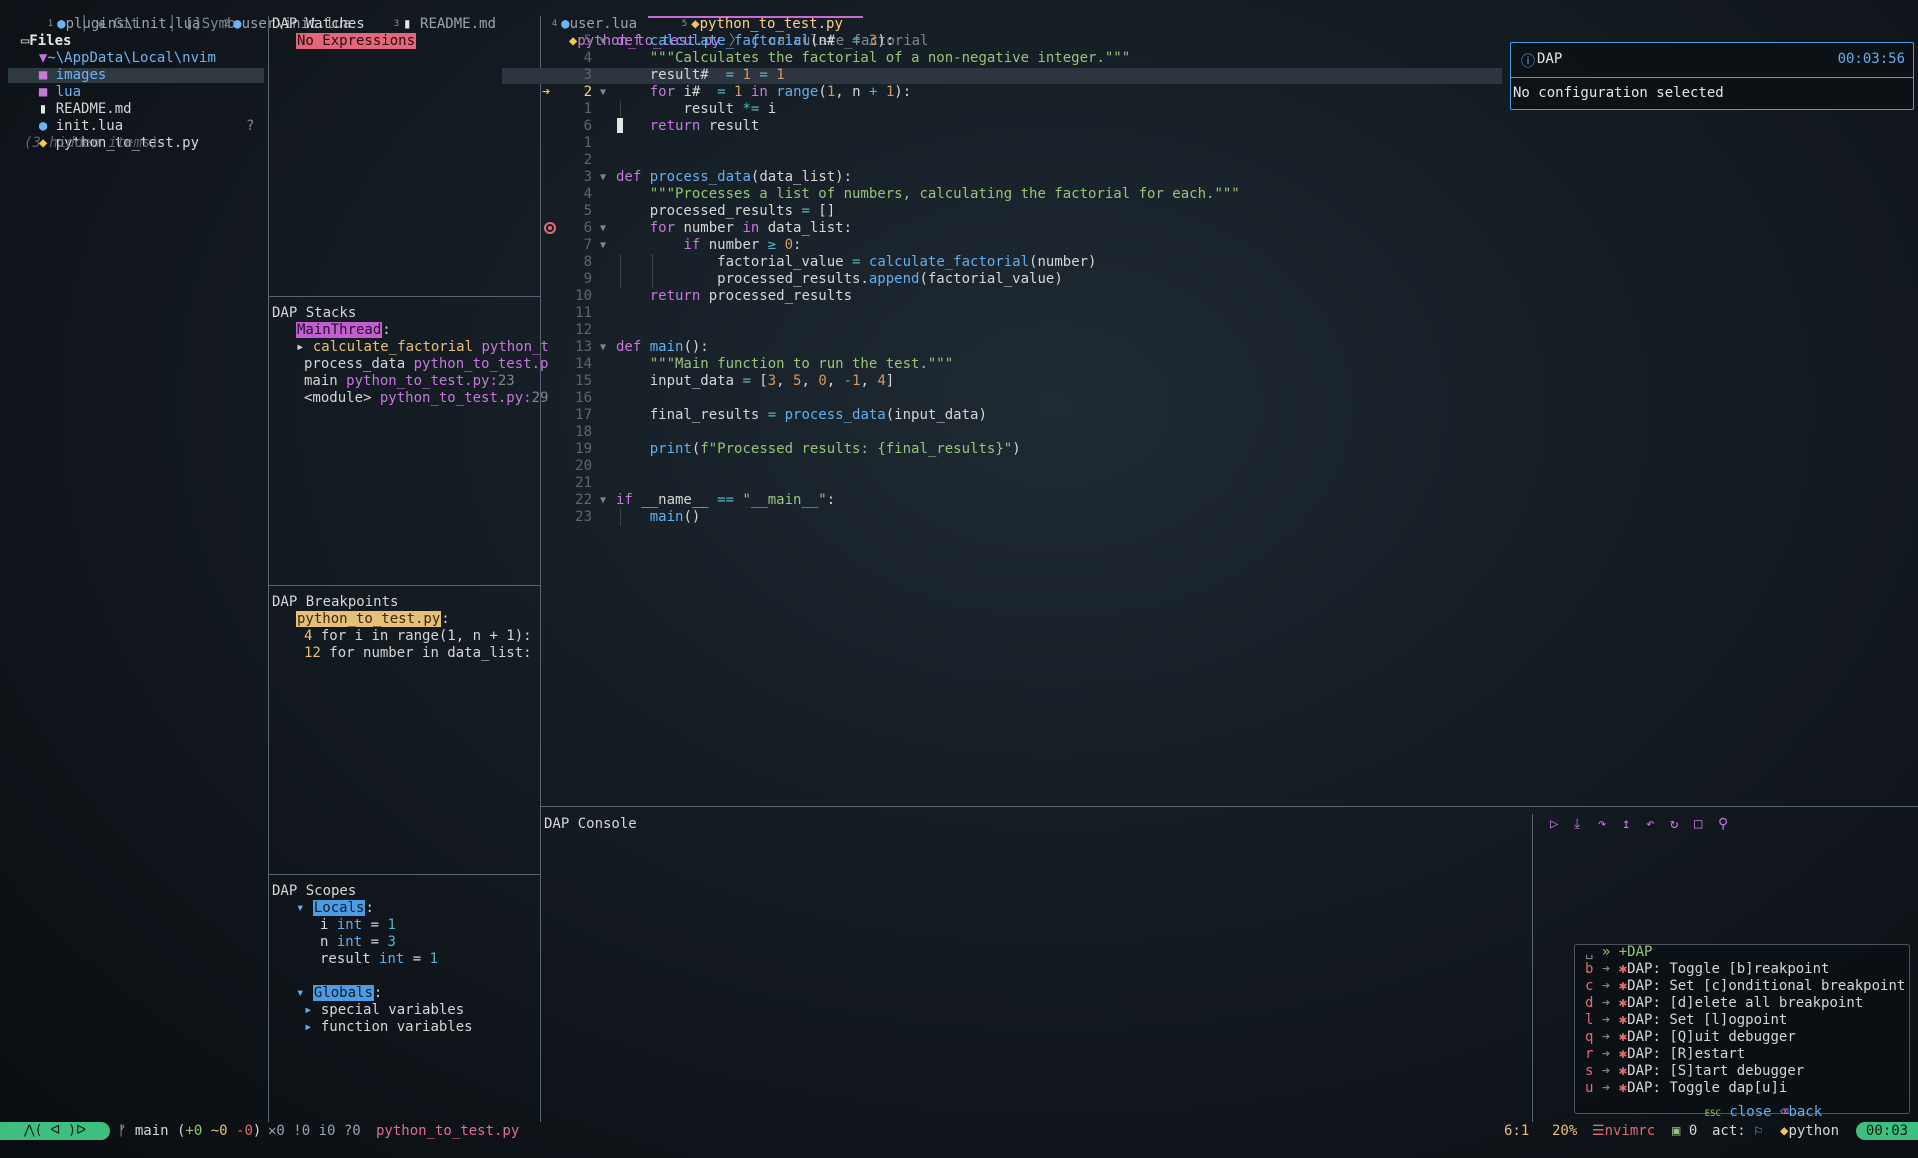 The image size is (1918, 1158). What do you see at coordinates (1686, 1054) in the screenshot?
I see `which-key-label: DAP: [R]estart` at bounding box center [1686, 1054].